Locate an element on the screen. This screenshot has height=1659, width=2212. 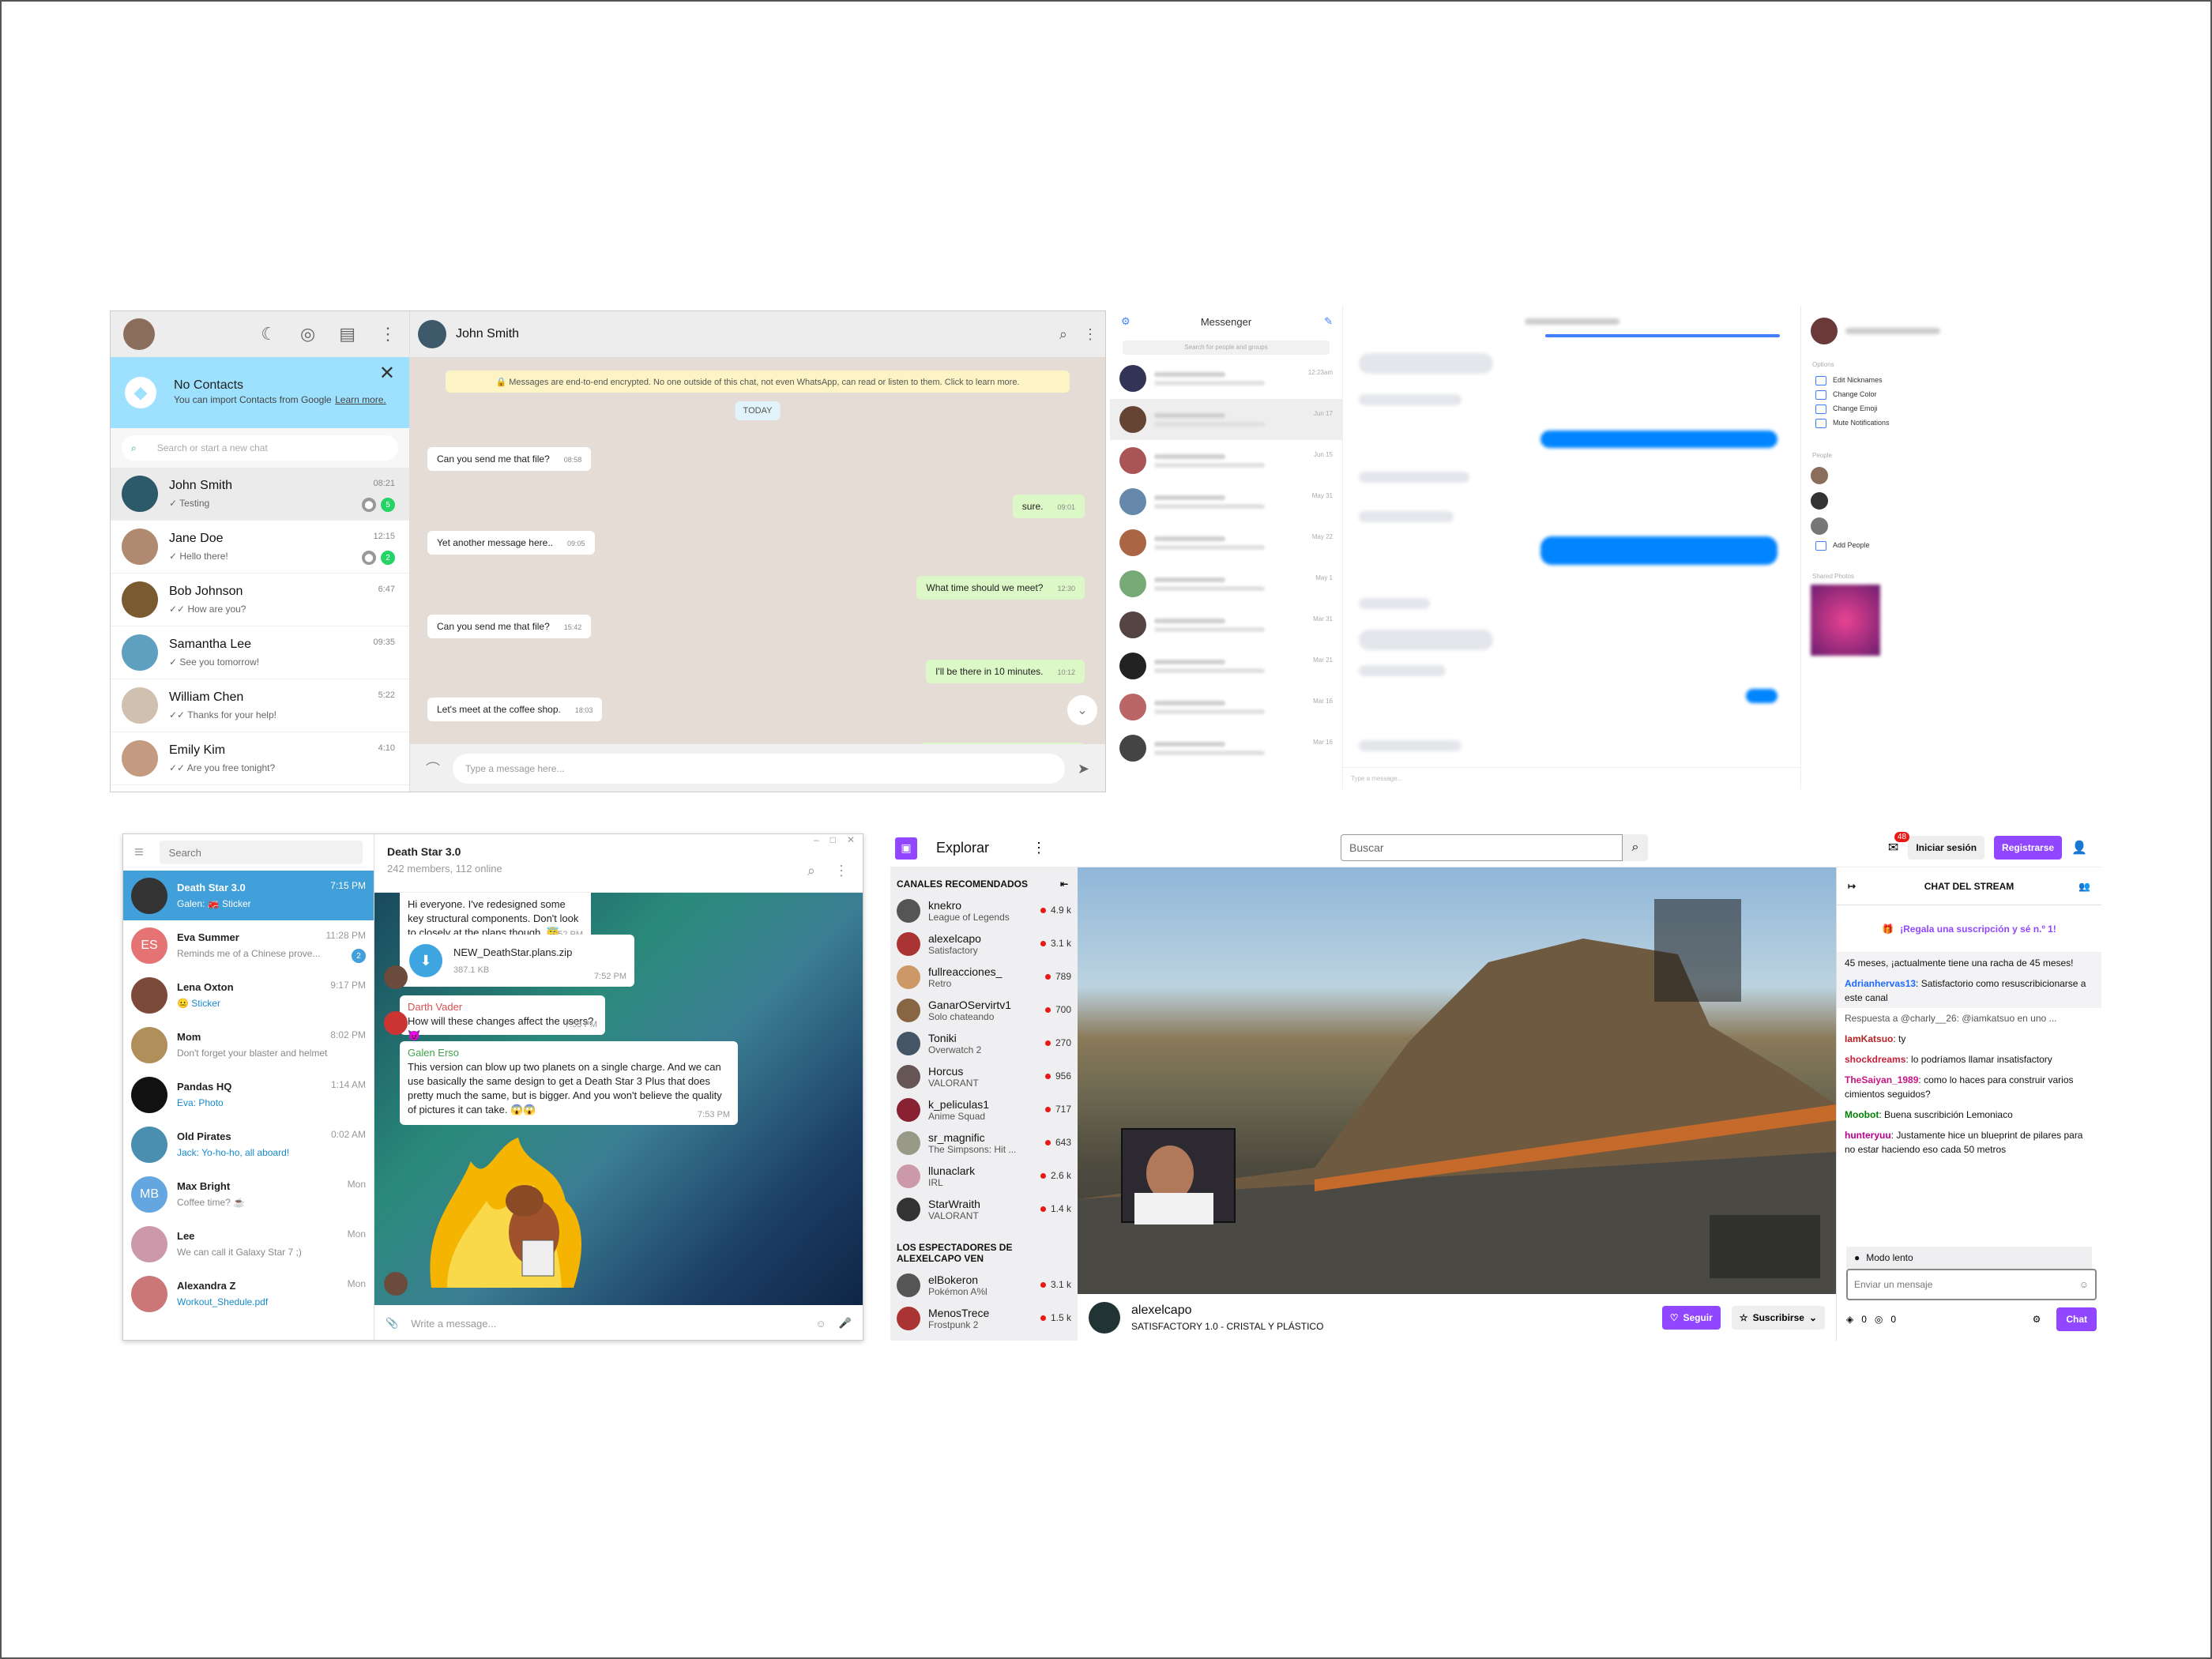
channel-item: Toniki Overwatch 2 270 is located at coordinates (984, 1043).